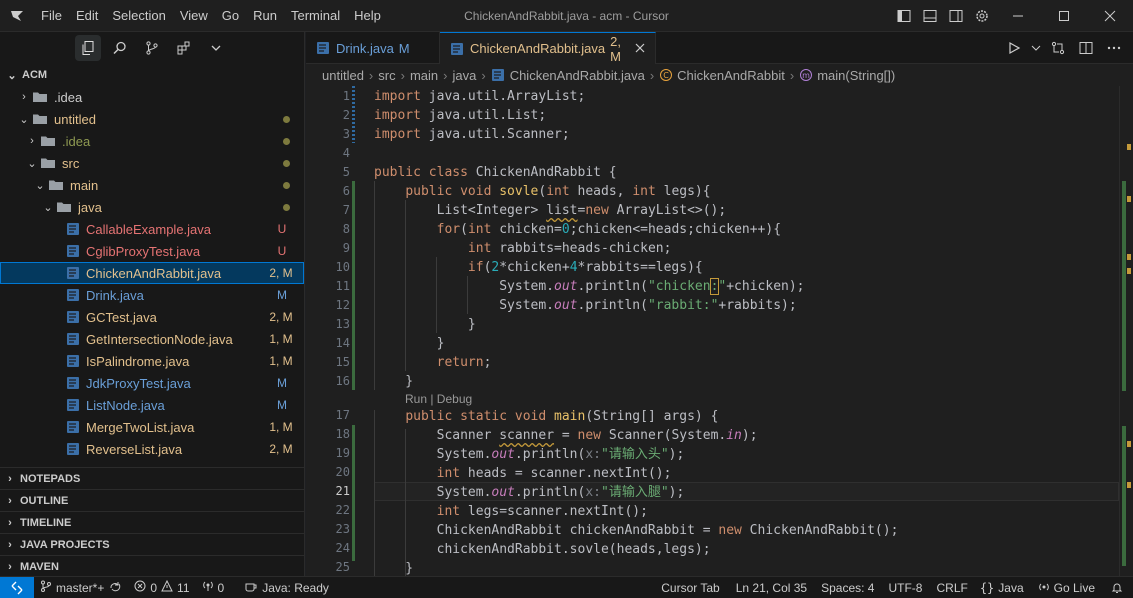  What do you see at coordinates (194, 16) in the screenshot?
I see `menu-view: View` at bounding box center [194, 16].